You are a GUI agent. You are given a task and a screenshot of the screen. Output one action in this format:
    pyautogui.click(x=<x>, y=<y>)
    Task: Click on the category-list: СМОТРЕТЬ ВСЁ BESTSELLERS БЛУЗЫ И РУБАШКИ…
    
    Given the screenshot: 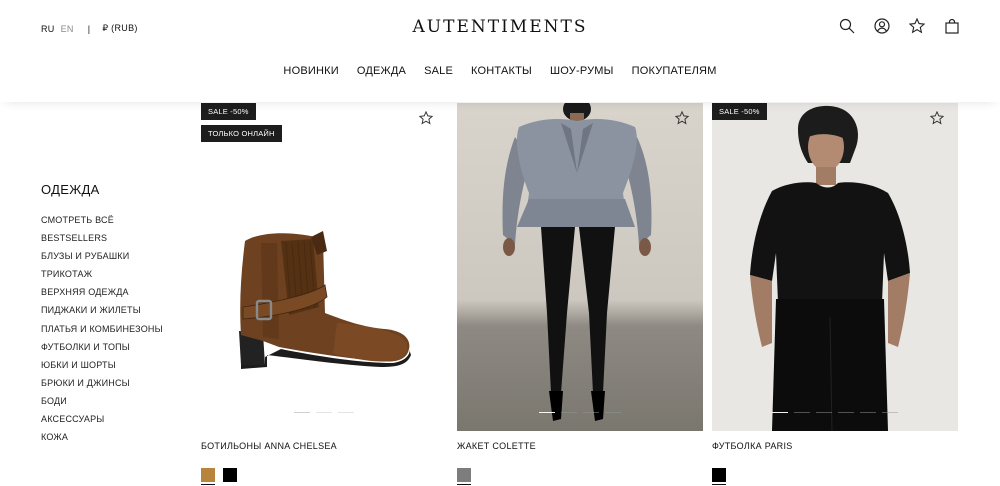 What is the action you would take?
    pyautogui.click(x=102, y=331)
    